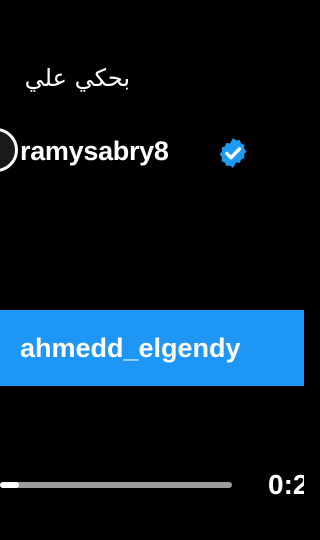 The height and width of the screenshot is (540, 320). I want to click on video-caption: بحكي علي, so click(65, 78).